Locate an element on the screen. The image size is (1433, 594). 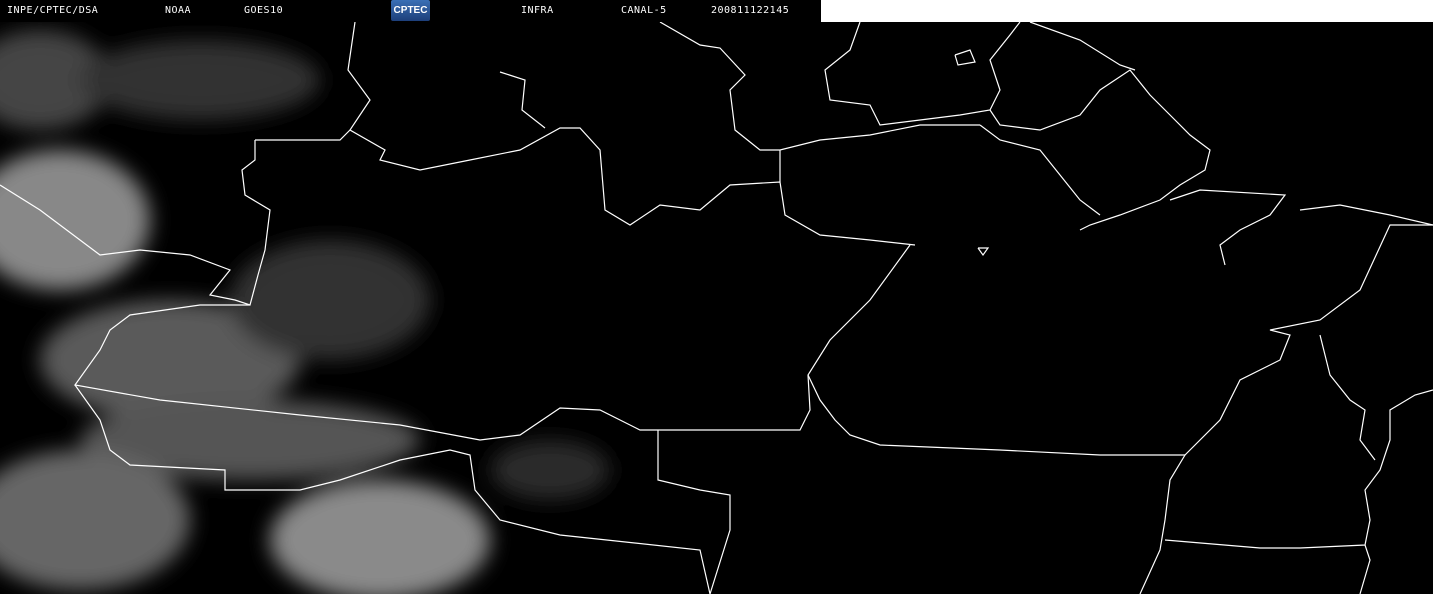
logo-text: CPTEC is located at coordinates (410, 10).